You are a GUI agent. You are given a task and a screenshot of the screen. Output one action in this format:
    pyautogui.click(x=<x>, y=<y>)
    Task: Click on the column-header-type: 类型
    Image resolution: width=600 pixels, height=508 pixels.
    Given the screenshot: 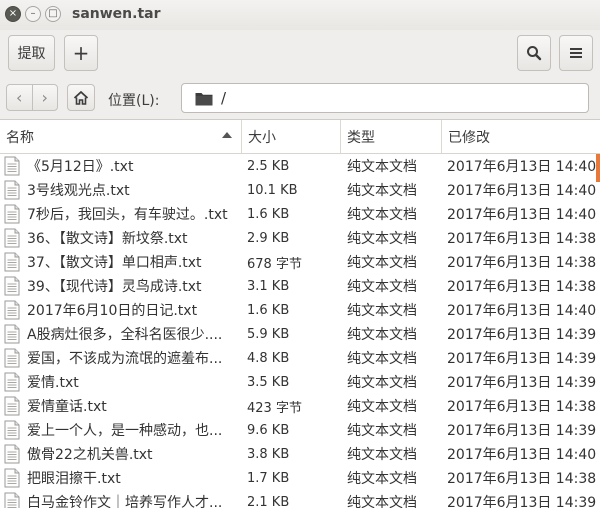 What is the action you would take?
    pyautogui.click(x=391, y=136)
    